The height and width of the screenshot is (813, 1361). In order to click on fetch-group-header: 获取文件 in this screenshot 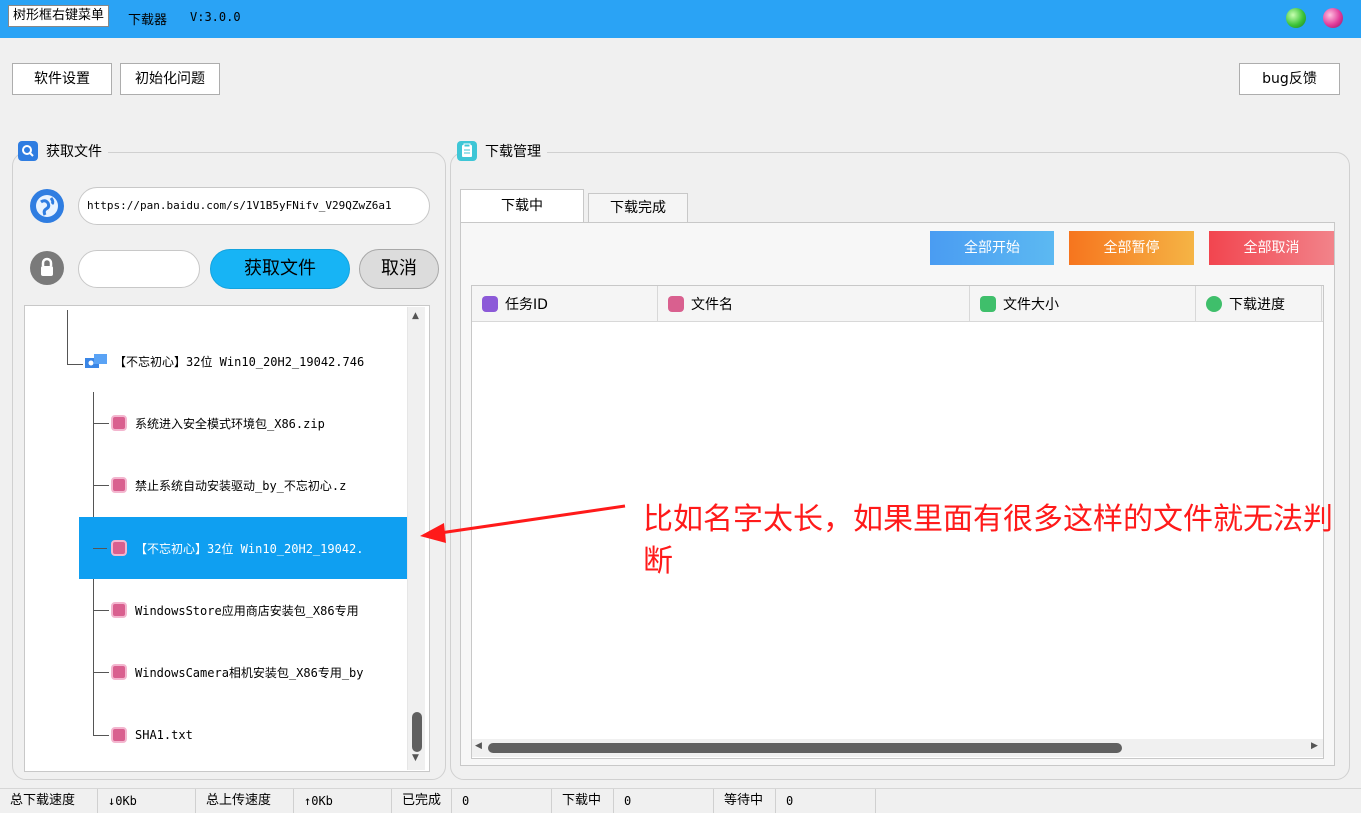, I will do `click(63, 151)`.